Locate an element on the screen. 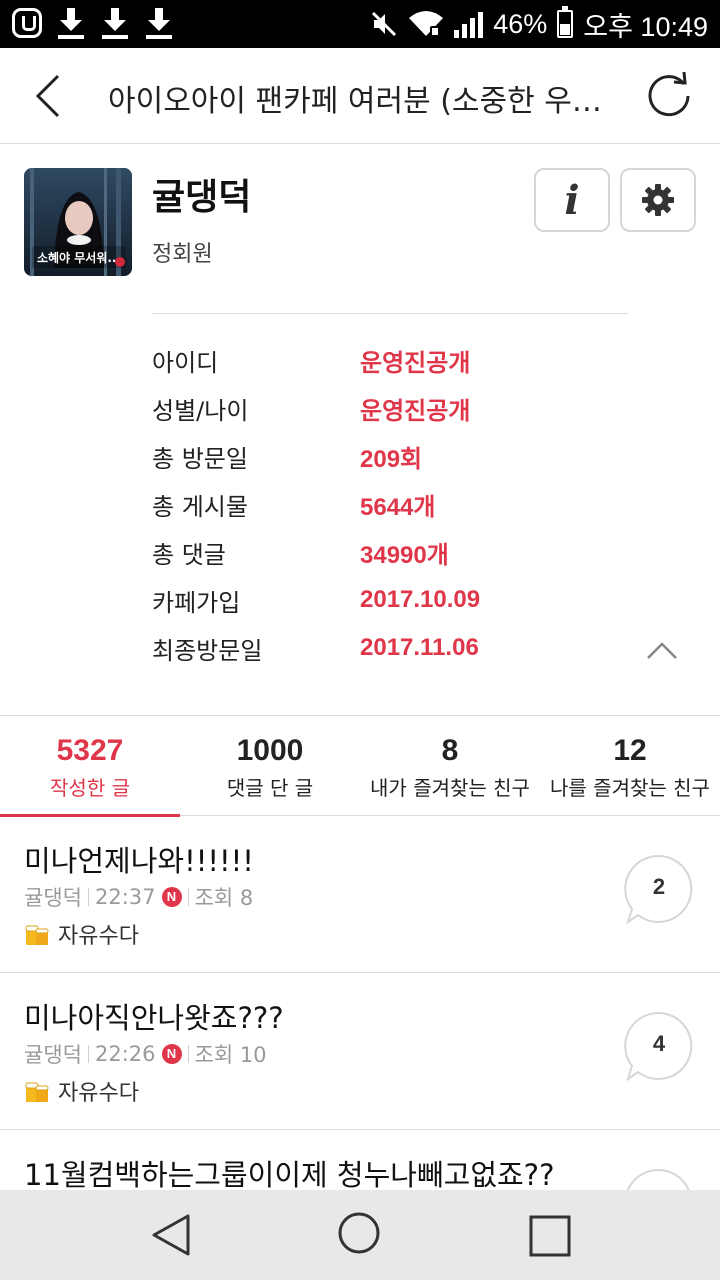 Image resolution: width=720 pixels, height=1280 pixels. tab-label: 댓글 단 글 is located at coordinates (270, 788).